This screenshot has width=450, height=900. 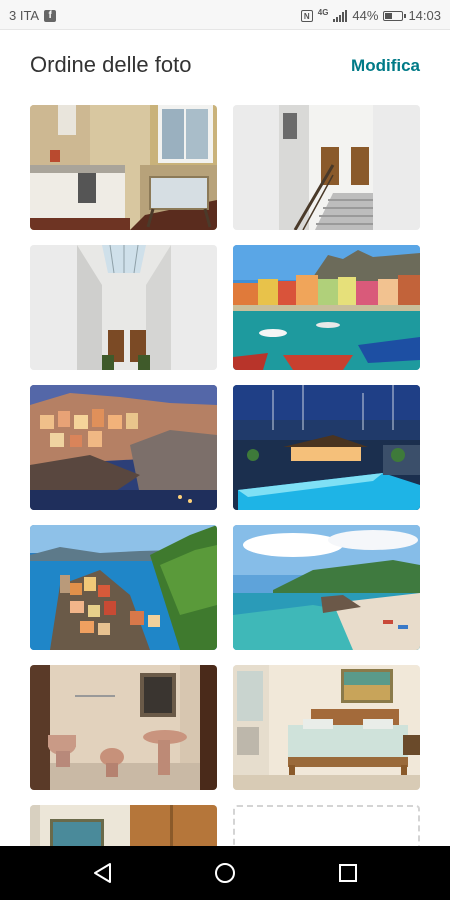 I want to click on skylight-photo, so click(x=123, y=307).